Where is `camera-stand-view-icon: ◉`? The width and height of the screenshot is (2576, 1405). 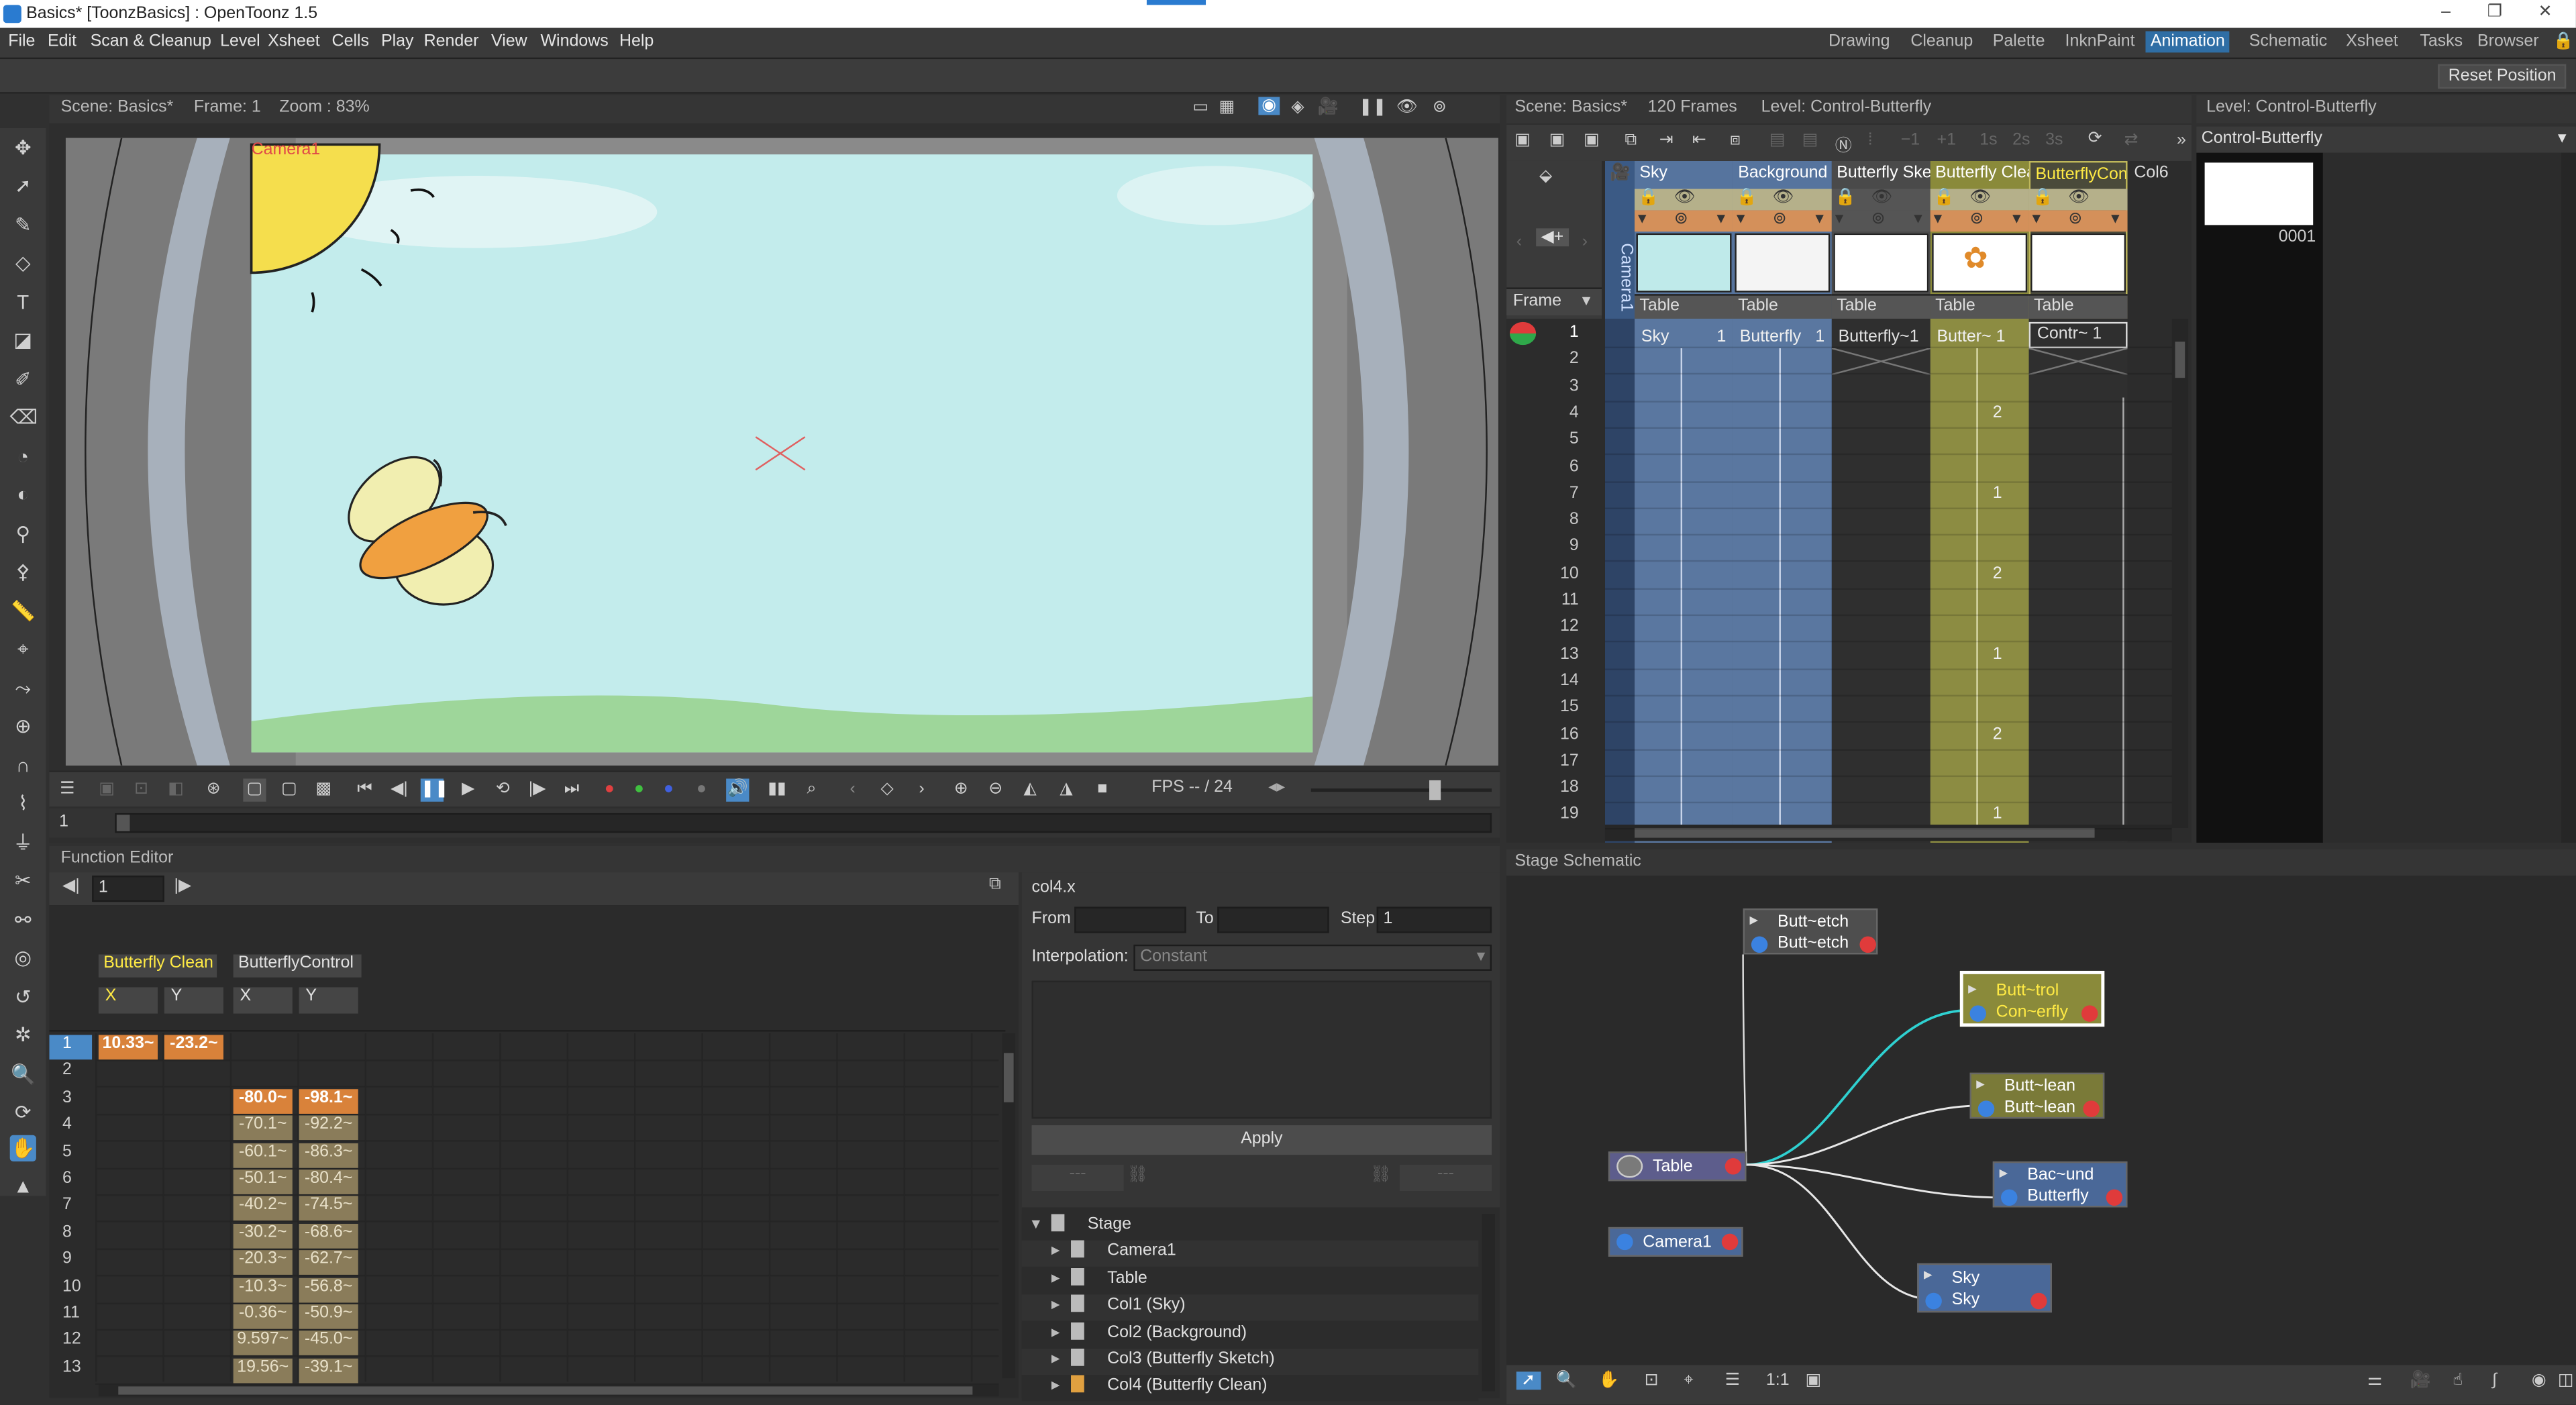 camera-stand-view-icon: ◉ is located at coordinates (1269, 106).